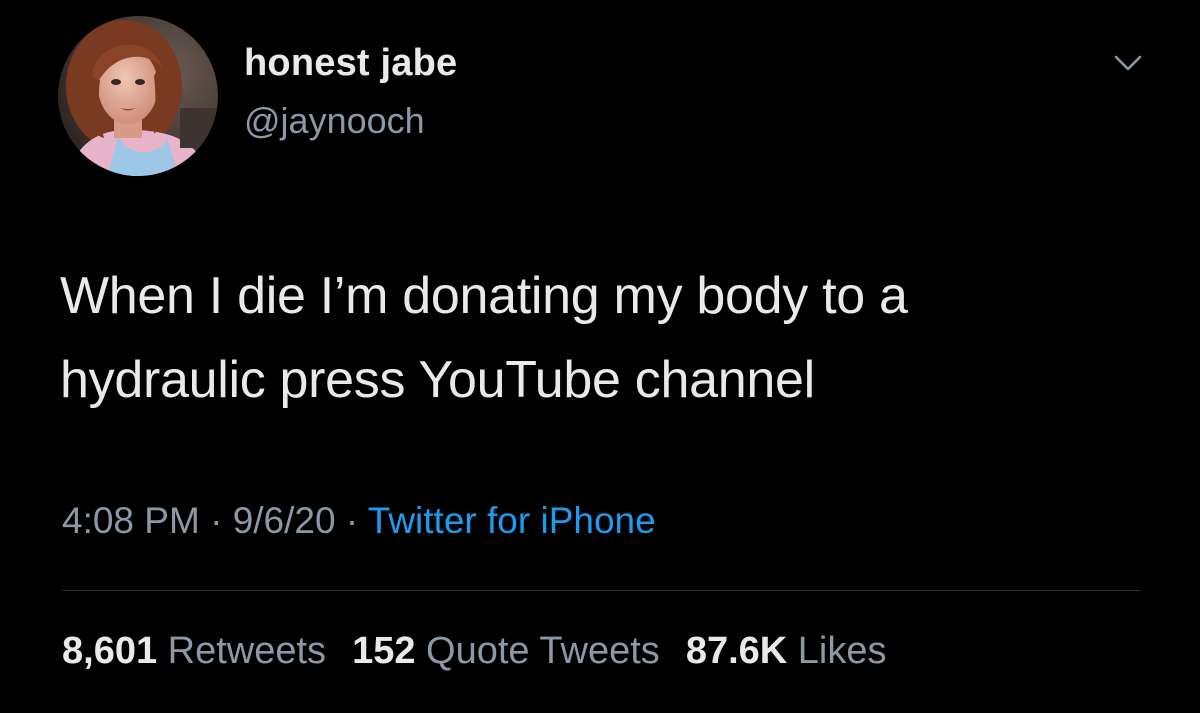 Image resolution: width=1200 pixels, height=713 pixels. I want to click on avatar, so click(138, 96).